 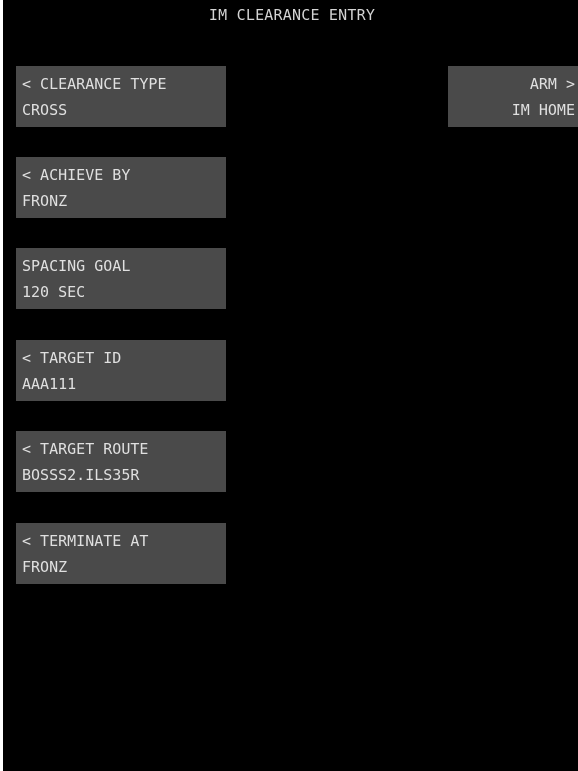 I want to click on terminate-at-button: < TERMINATE AT FRONZ, so click(x=121, y=553).